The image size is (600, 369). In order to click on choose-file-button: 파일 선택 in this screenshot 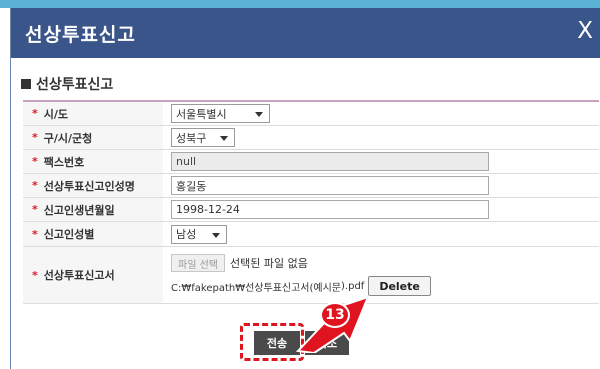, I will do `click(198, 263)`.